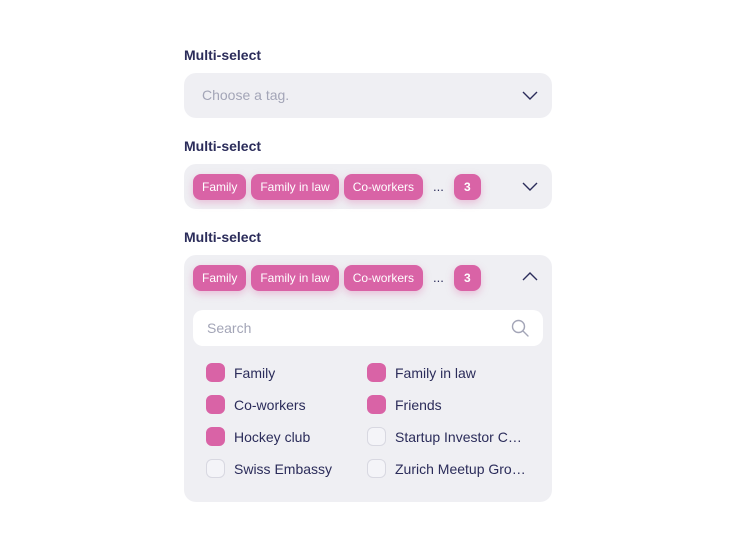 The image size is (736, 552). What do you see at coordinates (223, 146) in the screenshot?
I see `select-2-label: Multi-select` at bounding box center [223, 146].